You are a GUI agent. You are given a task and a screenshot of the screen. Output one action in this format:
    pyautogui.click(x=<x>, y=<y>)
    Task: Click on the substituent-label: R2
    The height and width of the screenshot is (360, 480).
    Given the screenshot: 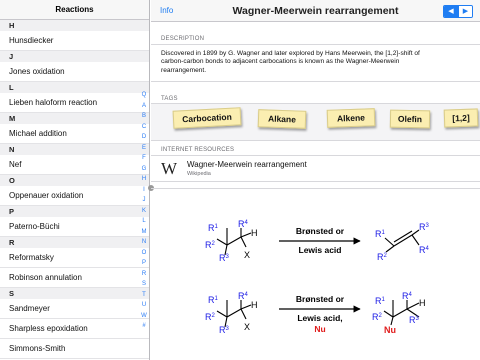 What is the action you would take?
    pyautogui.click(x=382, y=257)
    